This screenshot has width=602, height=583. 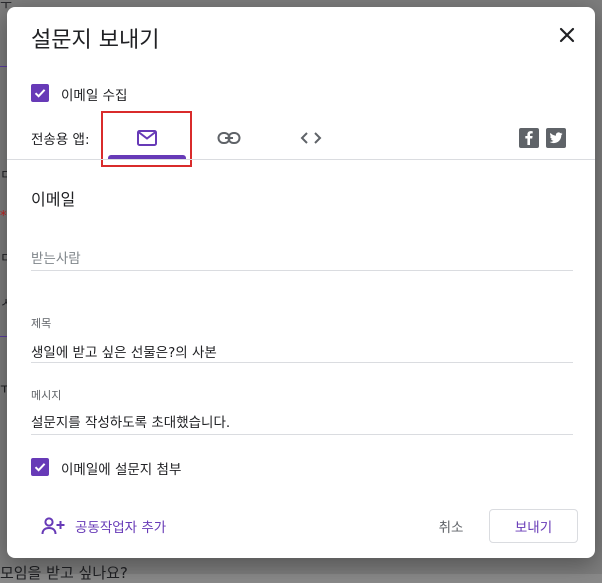 What do you see at coordinates (3, 216) in the screenshot?
I see `background-text: *` at bounding box center [3, 216].